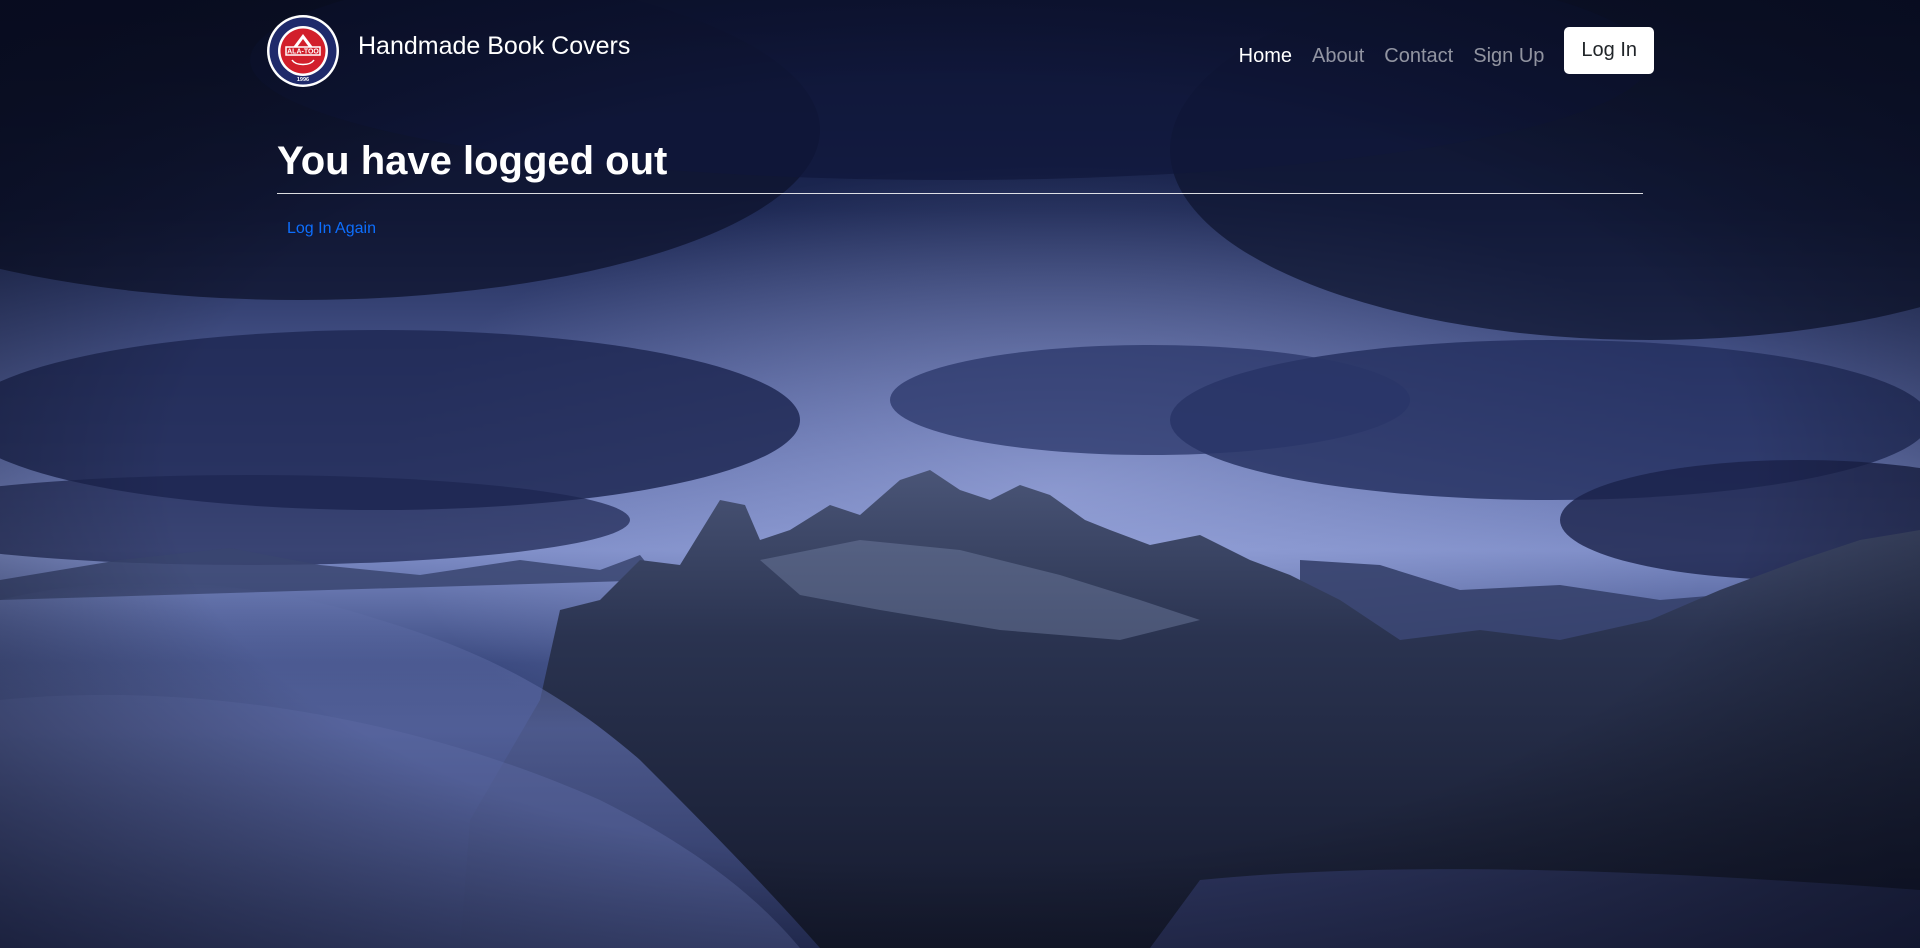  I want to click on log-in-again-link: Log In Again, so click(331, 229).